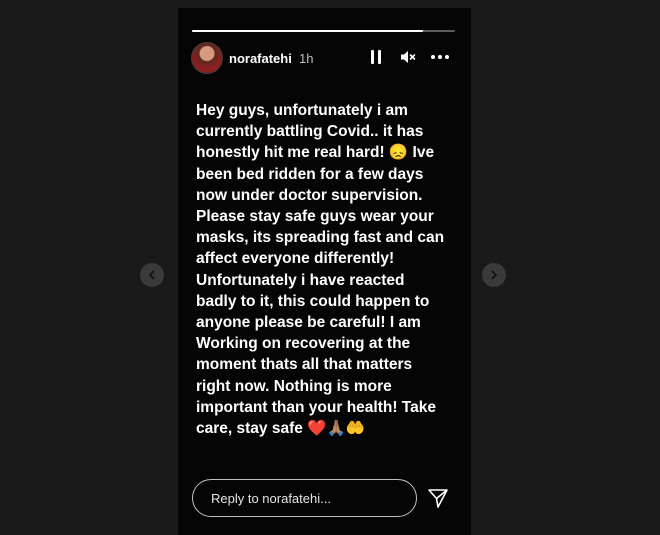 The height and width of the screenshot is (535, 660). I want to click on muted-speaker-icon, so click(408, 57).